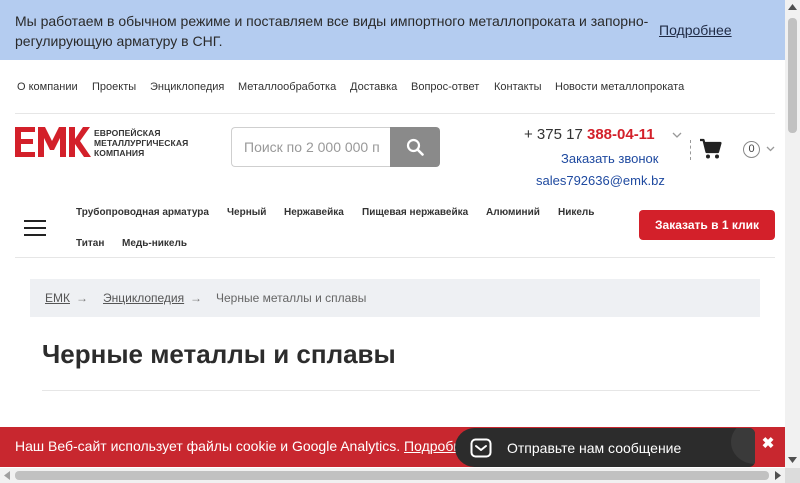 Image resolution: width=800 pixels, height=483 pixels. Describe the element at coordinates (57, 298) in the screenshot. I see `breadcrumb-home: ЕМК` at that location.